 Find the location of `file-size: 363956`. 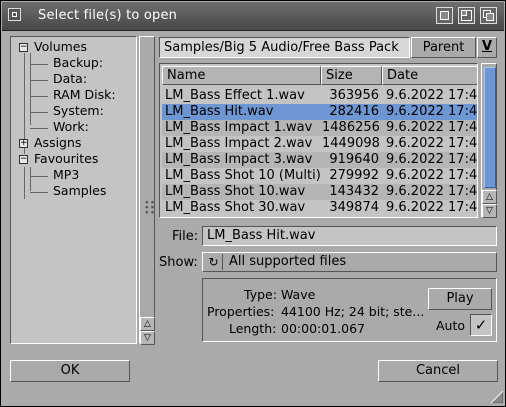

file-size: 363956 is located at coordinates (354, 95).